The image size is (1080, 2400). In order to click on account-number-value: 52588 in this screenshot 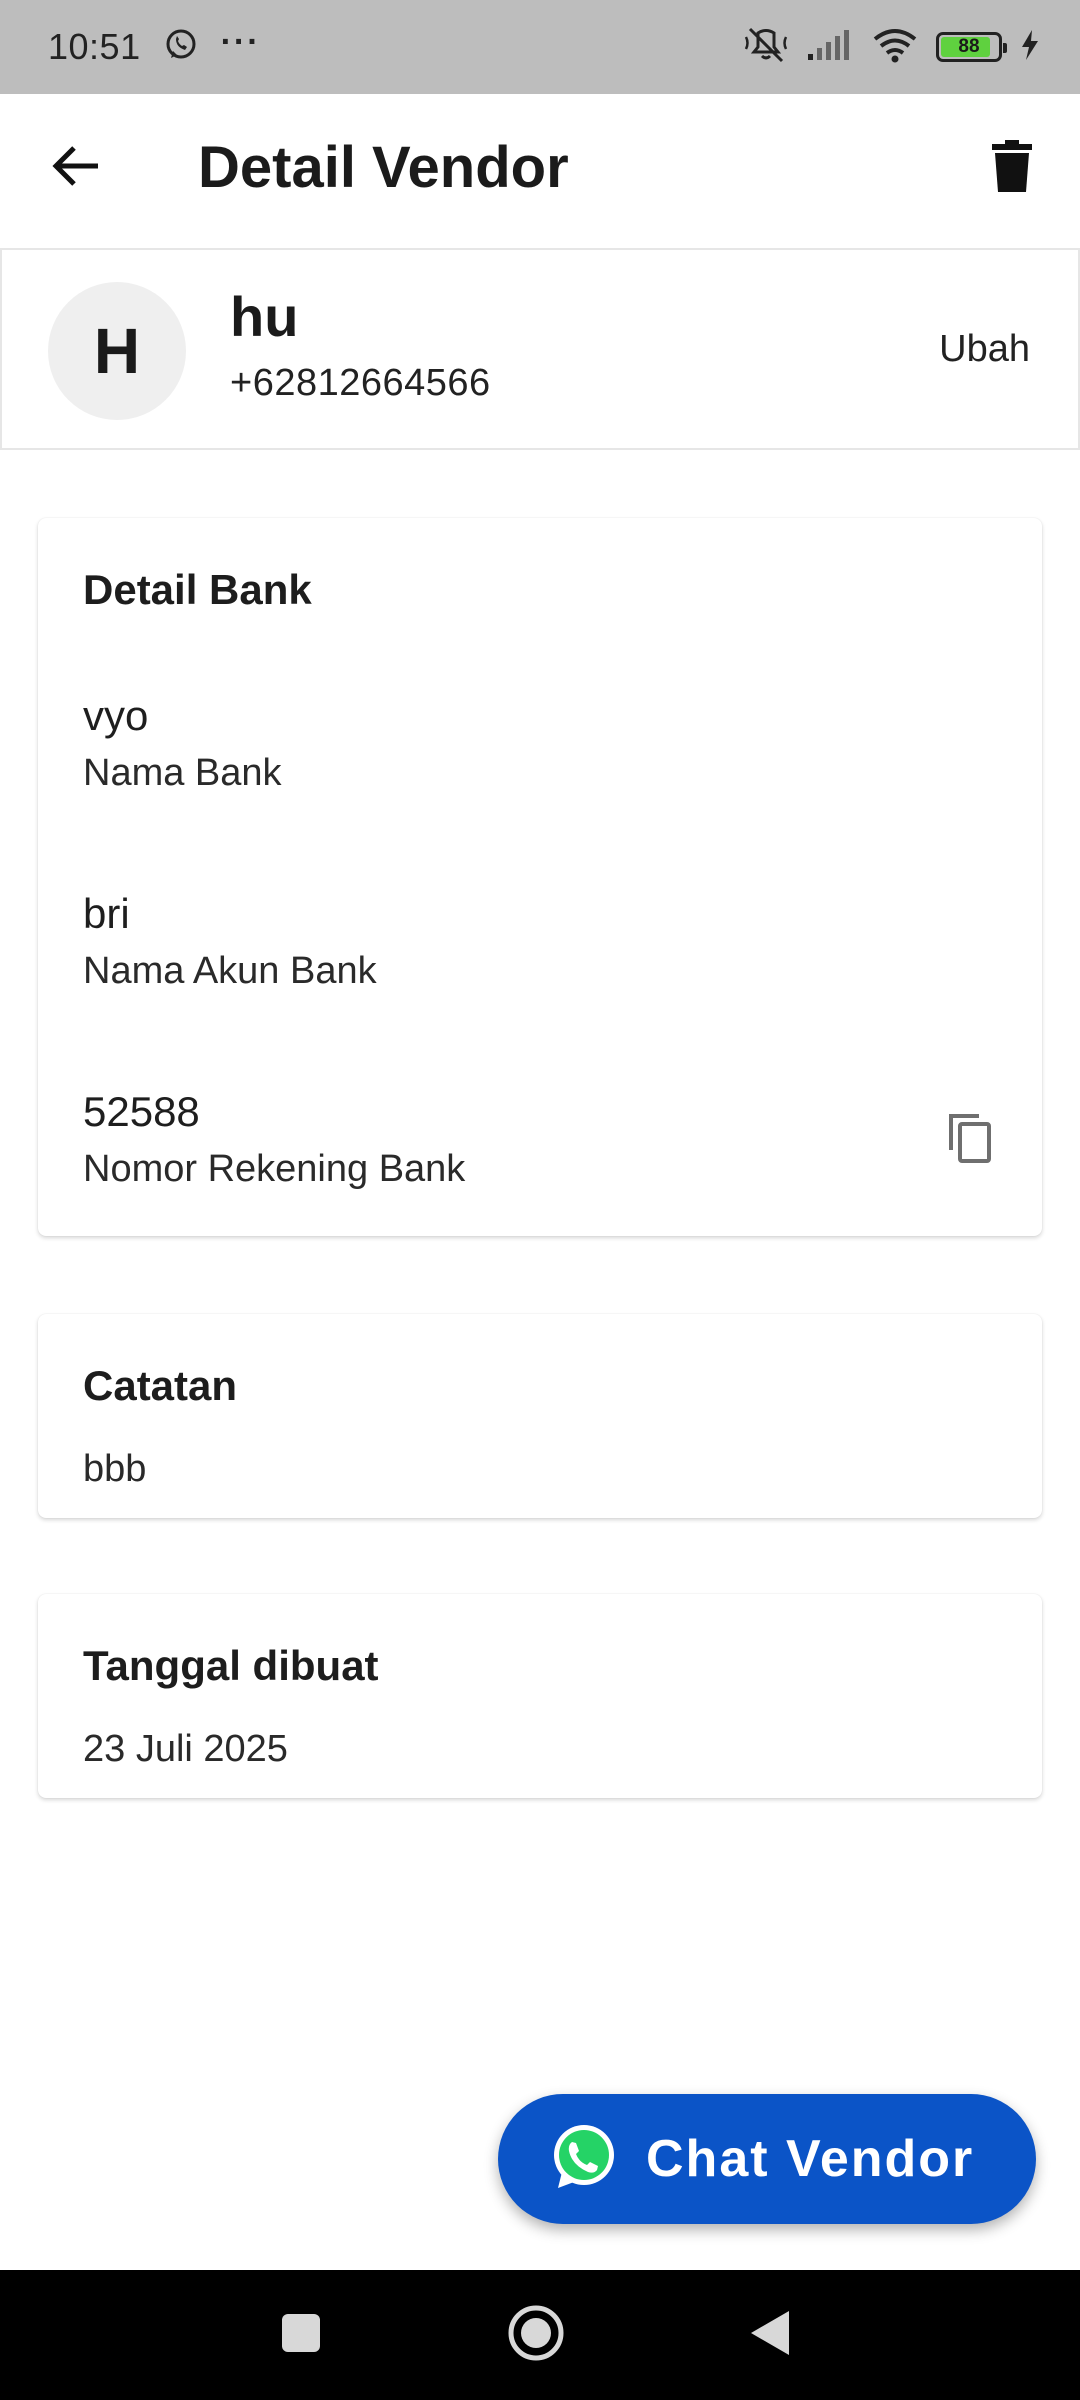, I will do `click(141, 1111)`.